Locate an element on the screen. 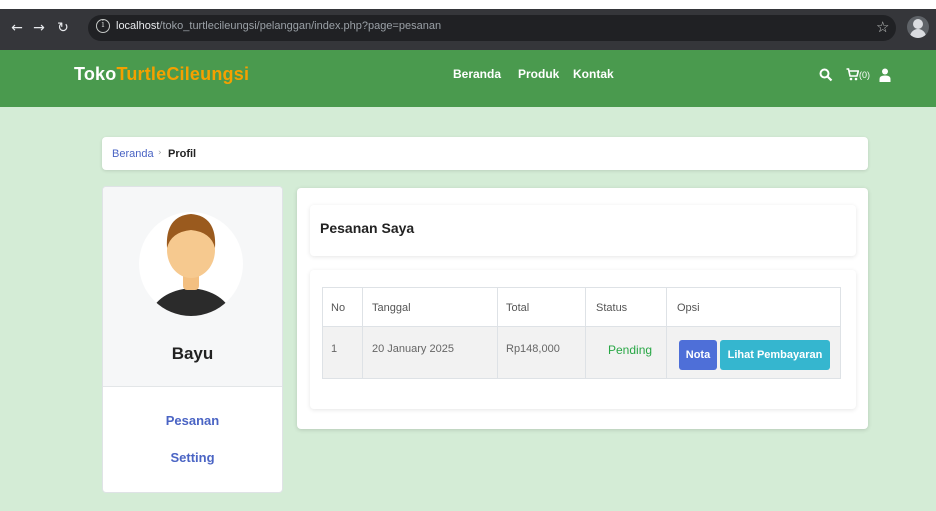 This screenshot has width=936, height=511. brand-text-toko: Toko is located at coordinates (95, 74).